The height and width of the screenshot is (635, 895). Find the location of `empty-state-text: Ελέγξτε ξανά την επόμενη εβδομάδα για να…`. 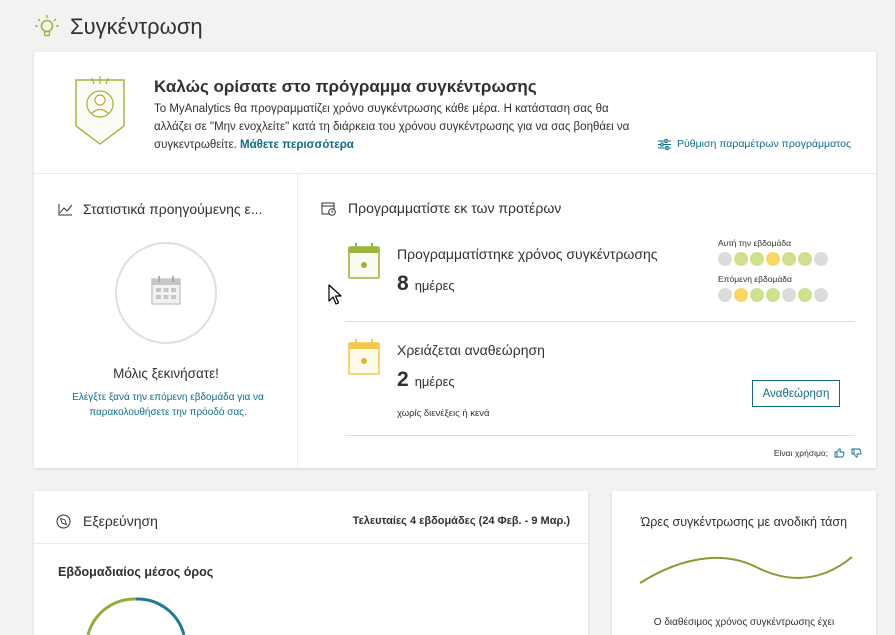

empty-state-text: Ελέγξτε ξανά την επόμενη εβδομάδα για να… is located at coordinates (168, 405).